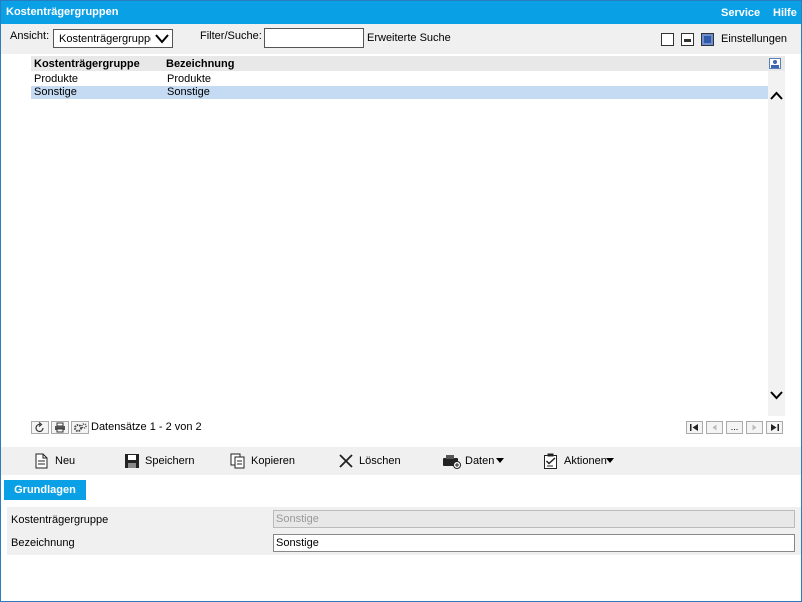  What do you see at coordinates (776, 96) in the screenshot?
I see `scroll-up-icon` at bounding box center [776, 96].